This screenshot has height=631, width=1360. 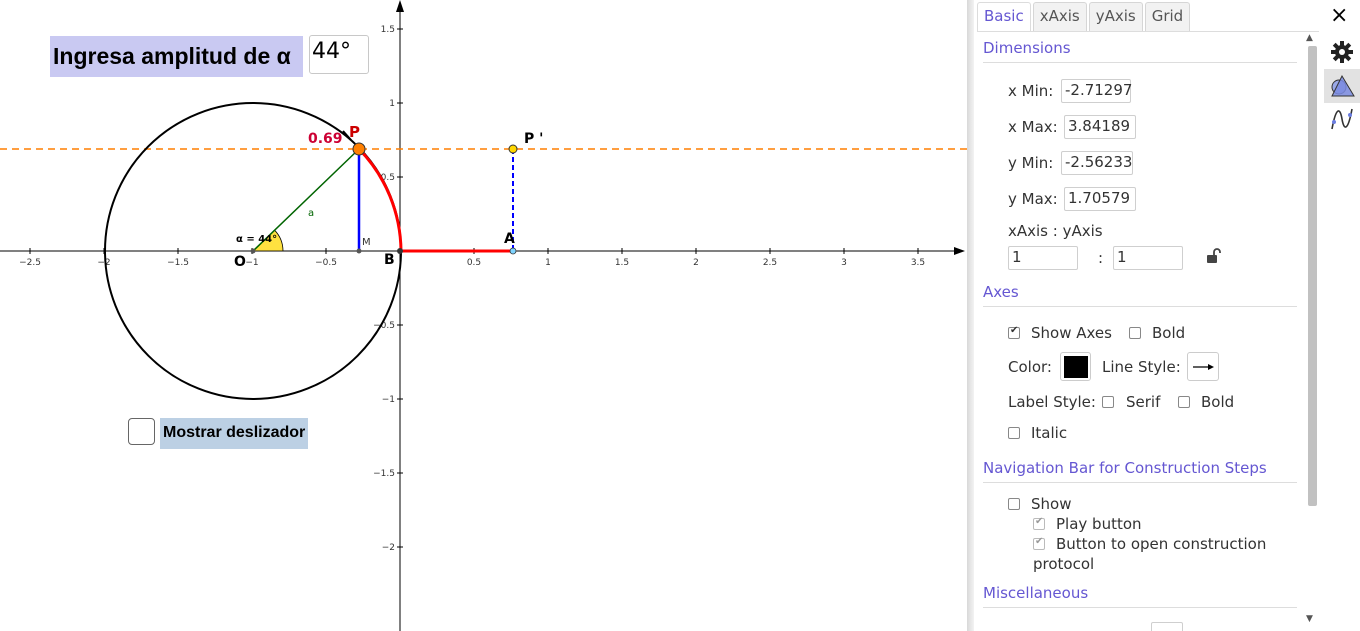 What do you see at coordinates (366, 242) in the screenshot?
I see `label-M: M` at bounding box center [366, 242].